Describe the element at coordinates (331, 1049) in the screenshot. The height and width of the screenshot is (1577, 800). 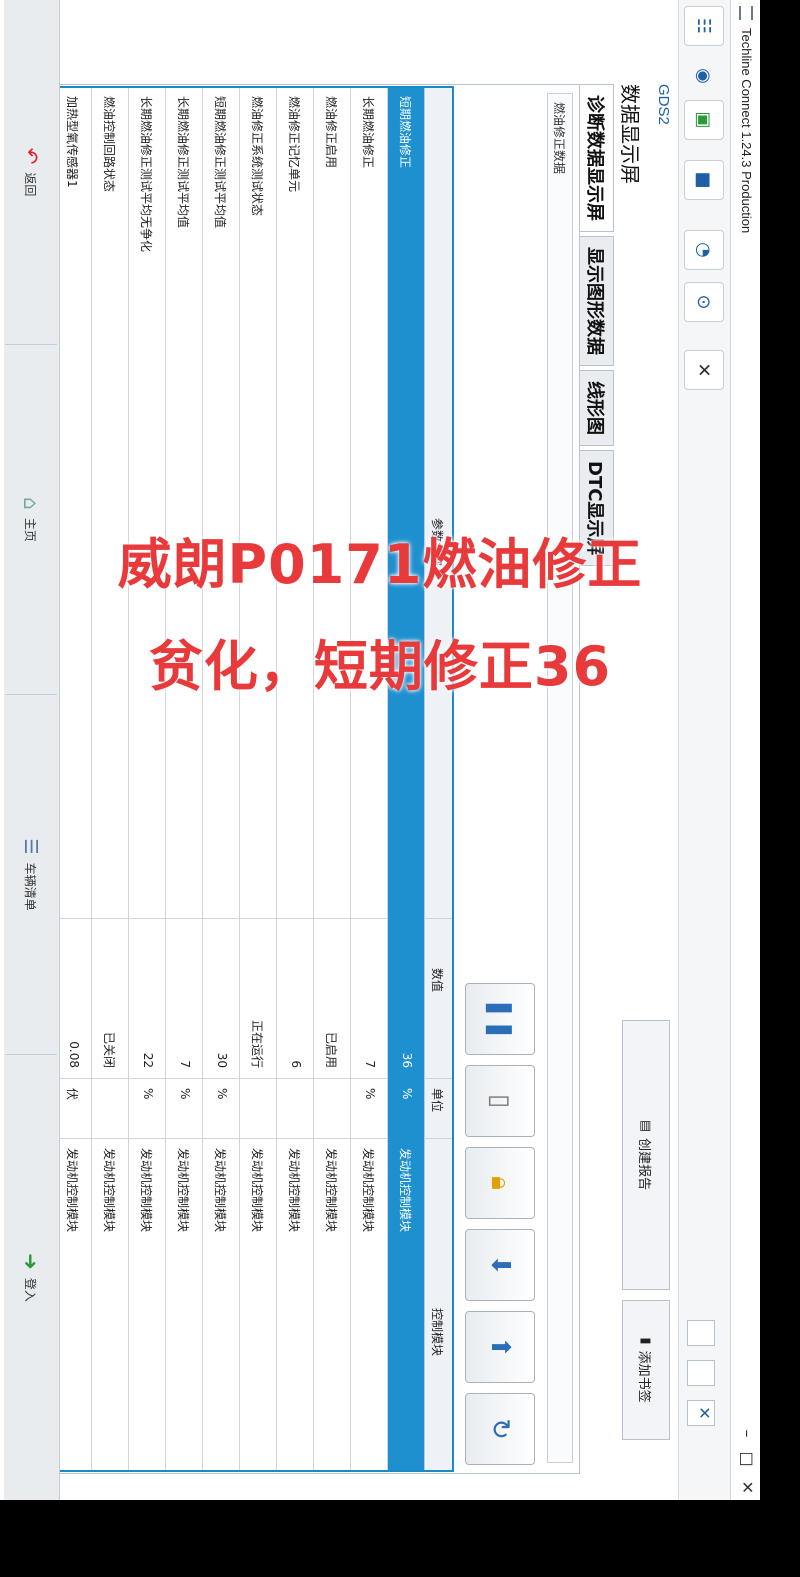
I see `param-value: 已启用` at that location.